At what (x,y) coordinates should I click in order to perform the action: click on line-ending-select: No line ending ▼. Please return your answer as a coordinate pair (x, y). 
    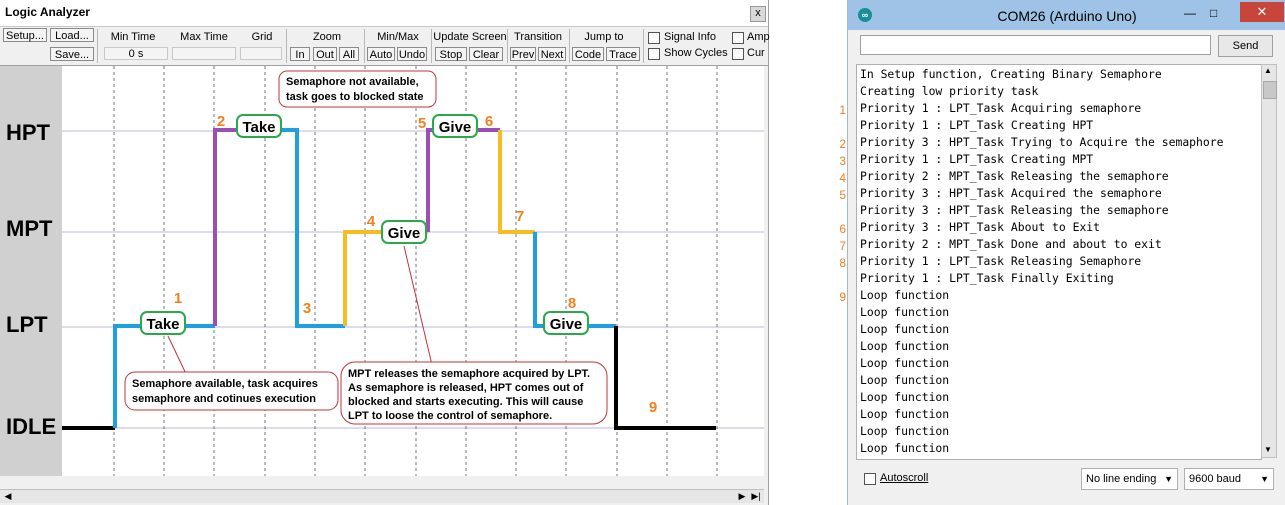
    Looking at the image, I should click on (1129, 479).